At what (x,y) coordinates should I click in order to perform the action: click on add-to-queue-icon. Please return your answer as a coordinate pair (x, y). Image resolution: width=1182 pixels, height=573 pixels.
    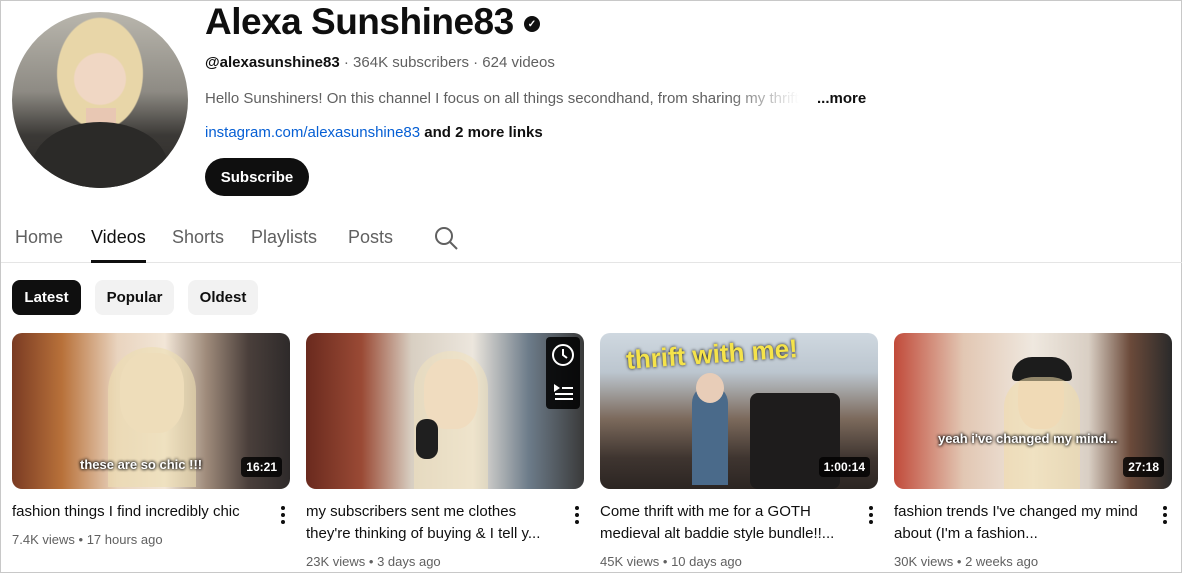
    Looking at the image, I should click on (563, 391).